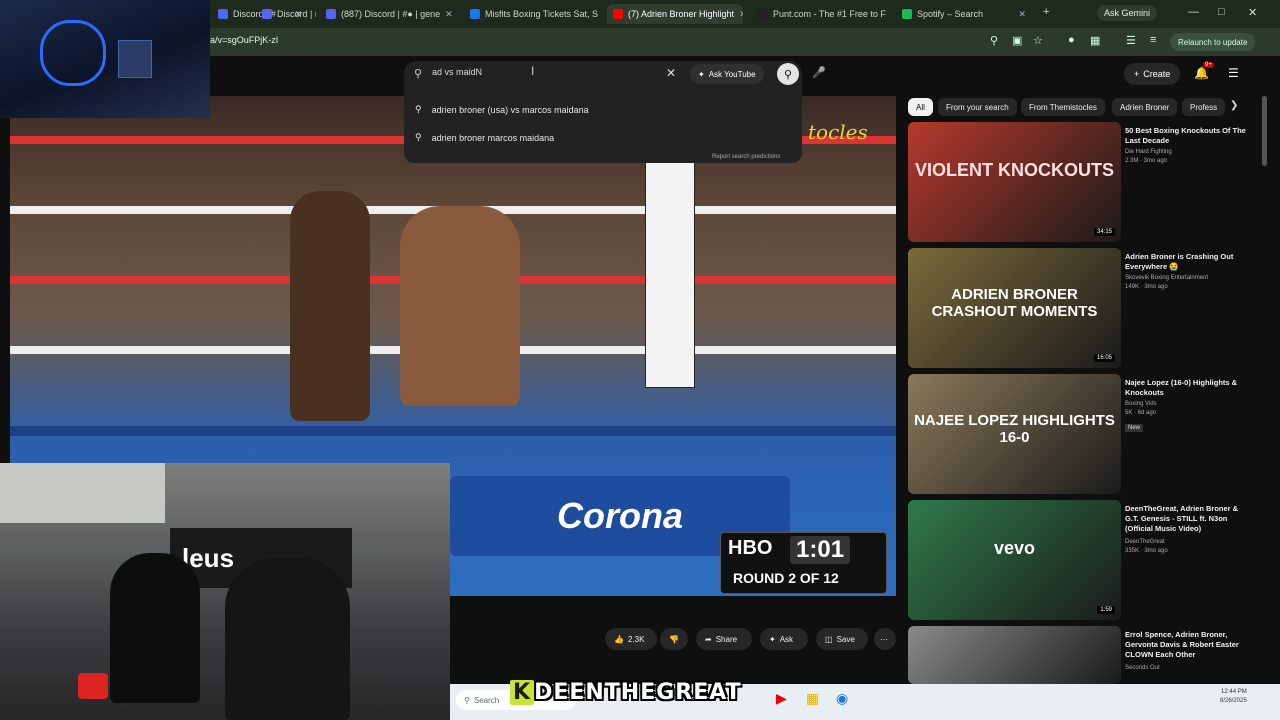 This screenshot has height=720, width=1280. What do you see at coordinates (619, 639) in the screenshot?
I see `thumbs-up-icon: 👍` at bounding box center [619, 639].